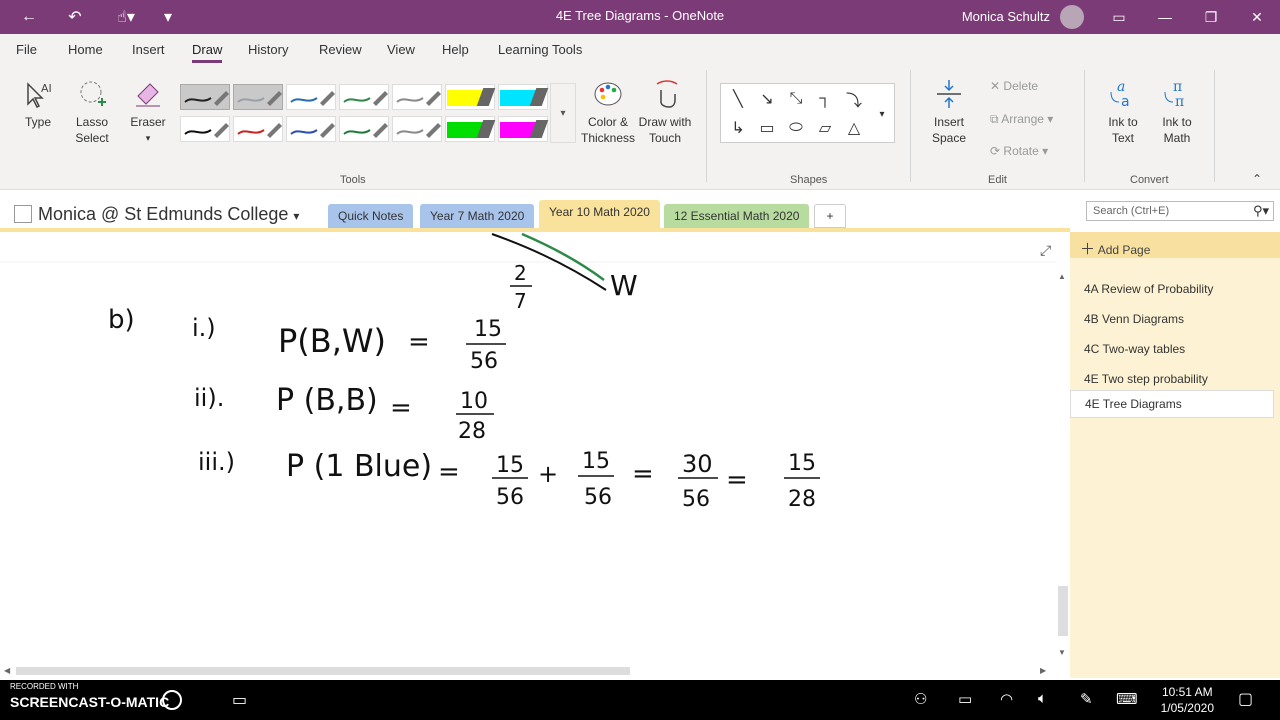 This screenshot has height=720, width=1280. What do you see at coordinates (1172, 289) in the screenshot?
I see `page-item: 4A Review of Probability` at bounding box center [1172, 289].